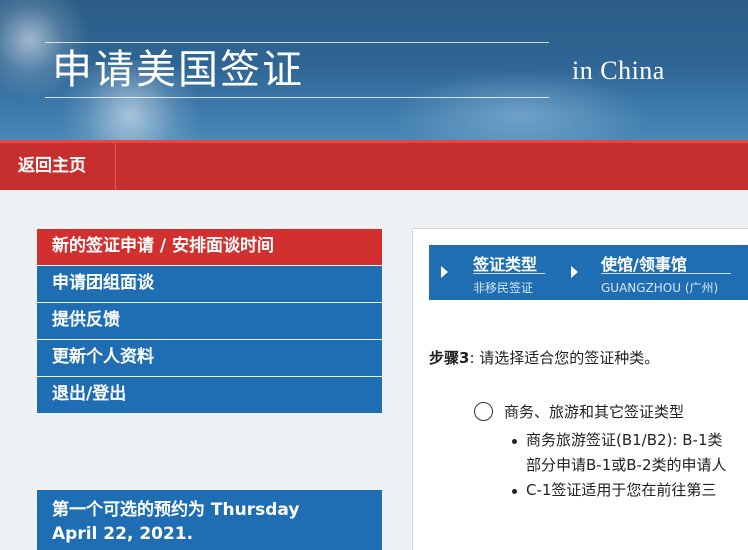  What do you see at coordinates (209, 284) in the screenshot?
I see `menu-item-group-interview: 申请团组面谈` at bounding box center [209, 284].